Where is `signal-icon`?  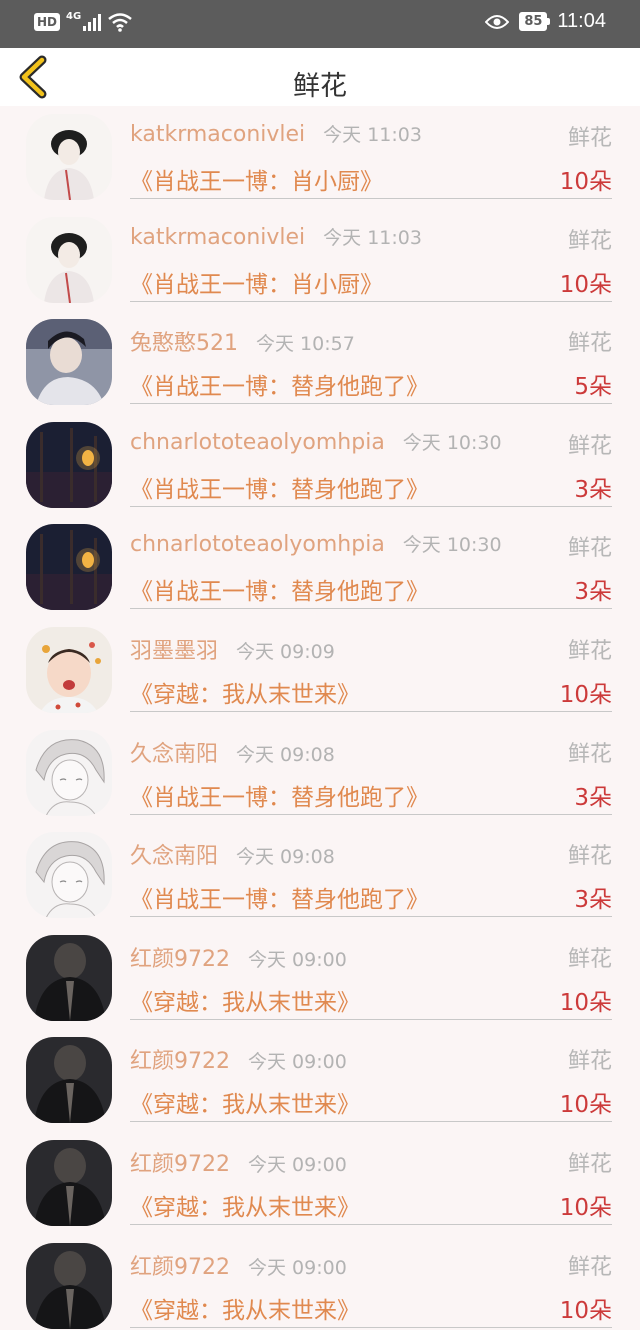 signal-icon is located at coordinates (92, 22).